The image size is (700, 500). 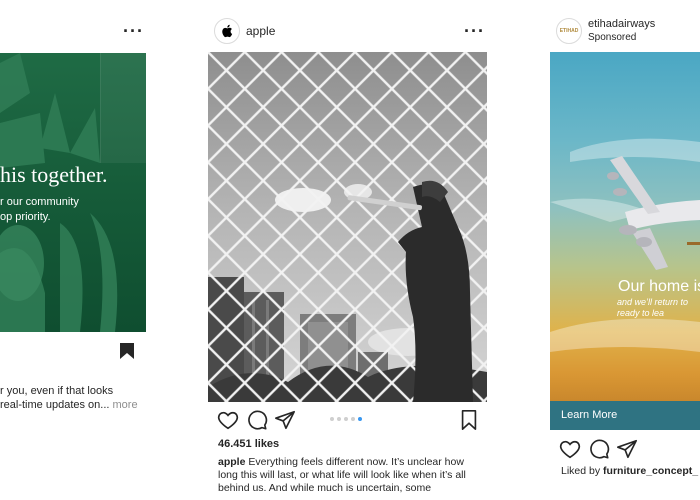 I want to click on carousel-indicator, so click(x=346, y=419).